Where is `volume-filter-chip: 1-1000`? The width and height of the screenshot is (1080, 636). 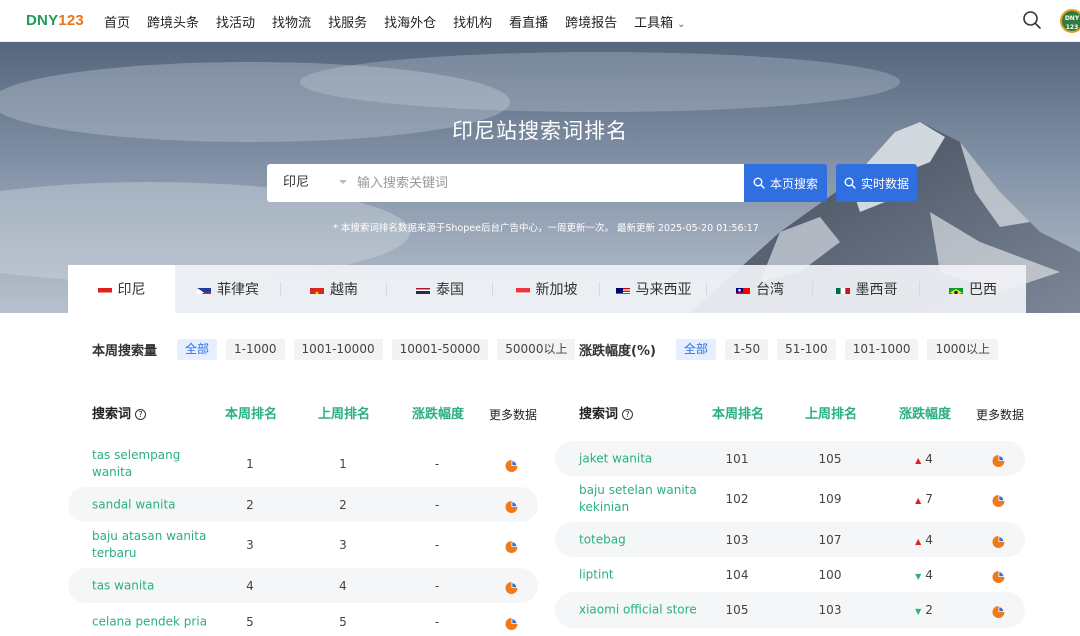 volume-filter-chip: 1-1000 is located at coordinates (255, 349).